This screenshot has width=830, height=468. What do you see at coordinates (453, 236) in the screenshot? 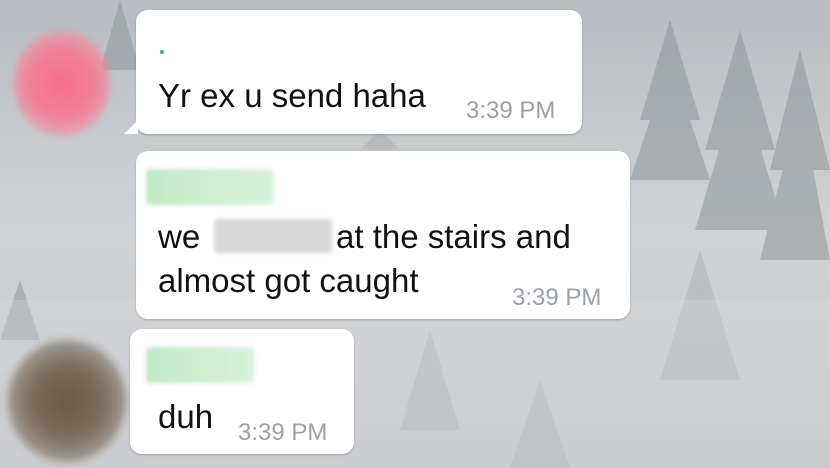
I see `message-text-part: at the stairs and` at bounding box center [453, 236].